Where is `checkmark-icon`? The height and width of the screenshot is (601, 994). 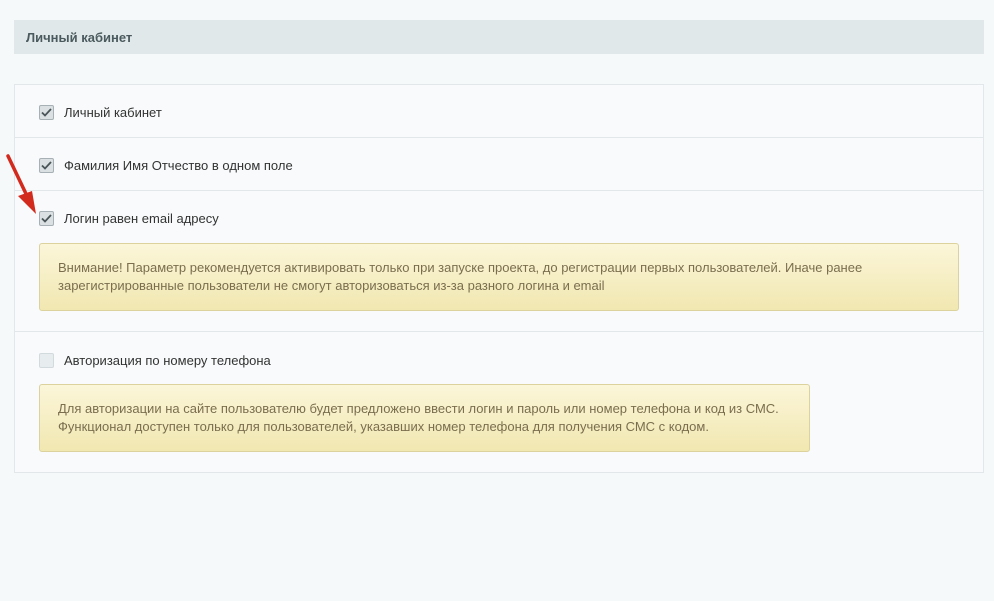
checkmark-icon is located at coordinates (46, 112).